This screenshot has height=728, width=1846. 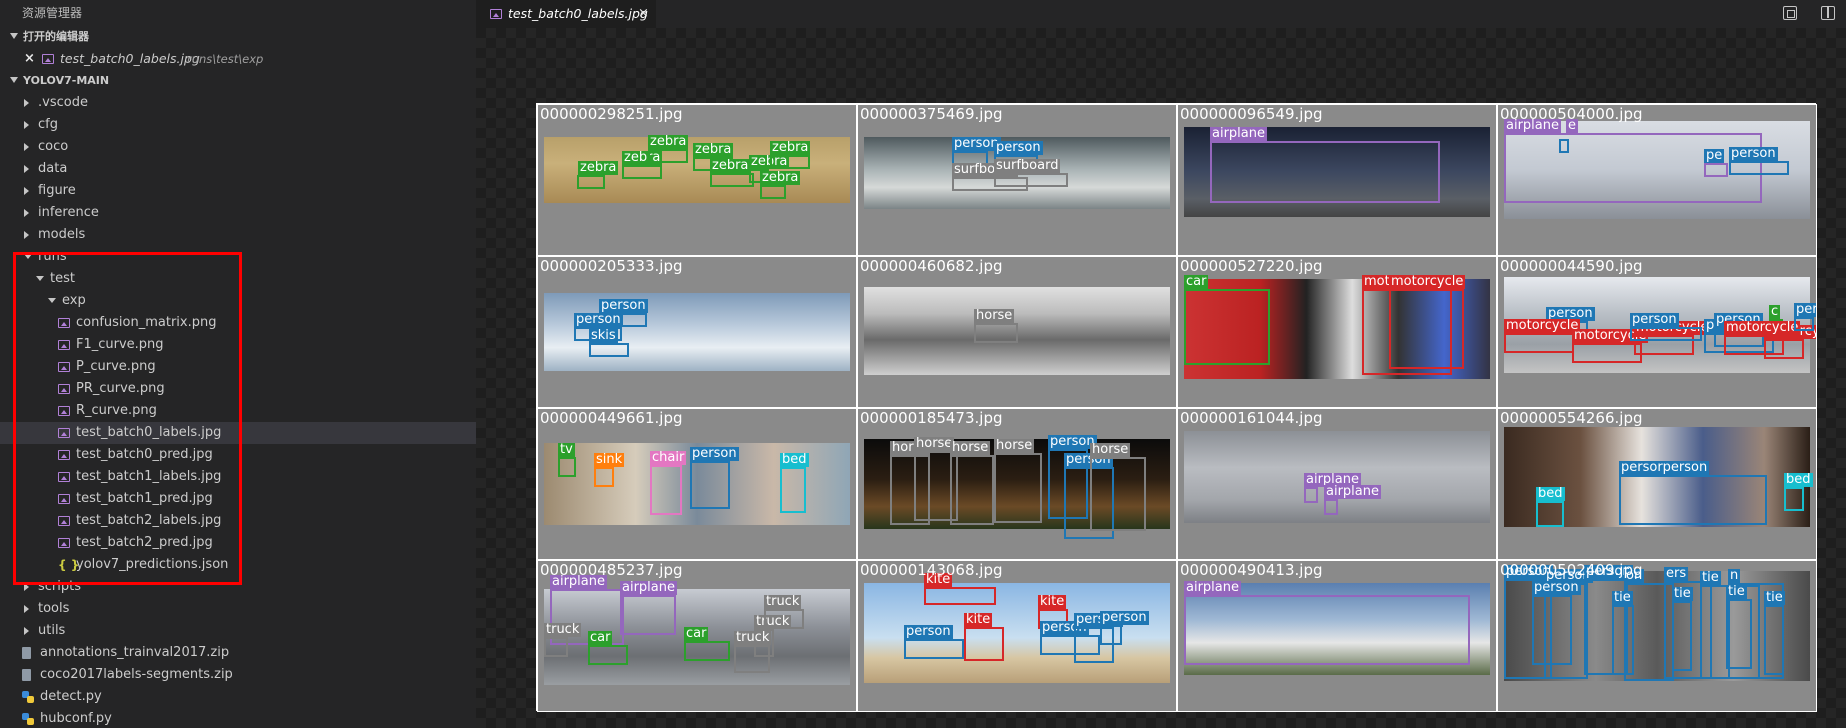 What do you see at coordinates (238, 345) in the screenshot?
I see `tree-item: F1_curve.png` at bounding box center [238, 345].